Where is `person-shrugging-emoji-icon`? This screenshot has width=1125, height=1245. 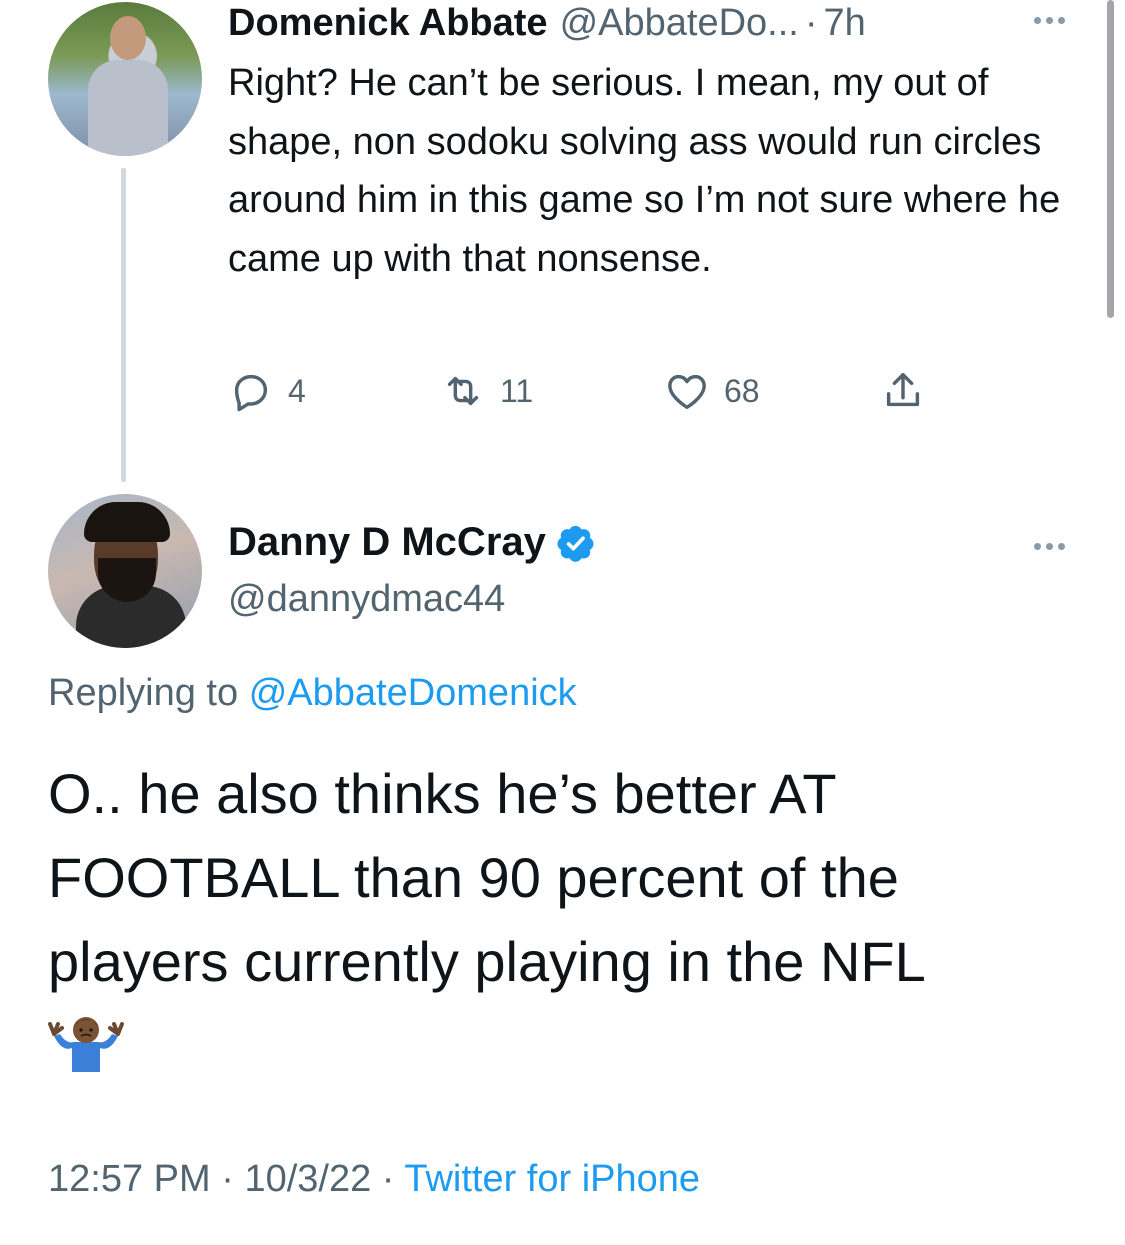 person-shrugging-emoji-icon is located at coordinates (86, 1044).